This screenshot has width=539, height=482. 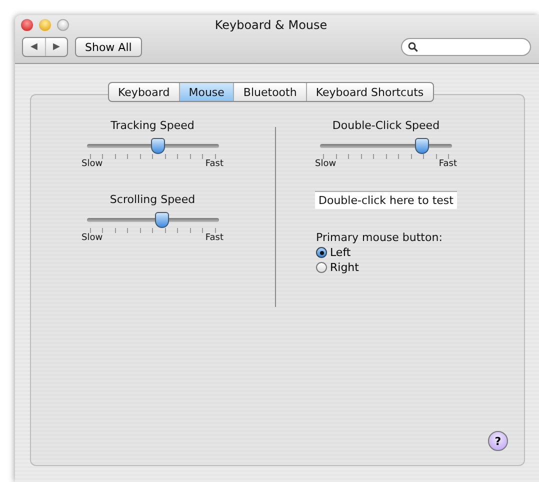 I want to click on radio-option: Right, so click(x=379, y=267).